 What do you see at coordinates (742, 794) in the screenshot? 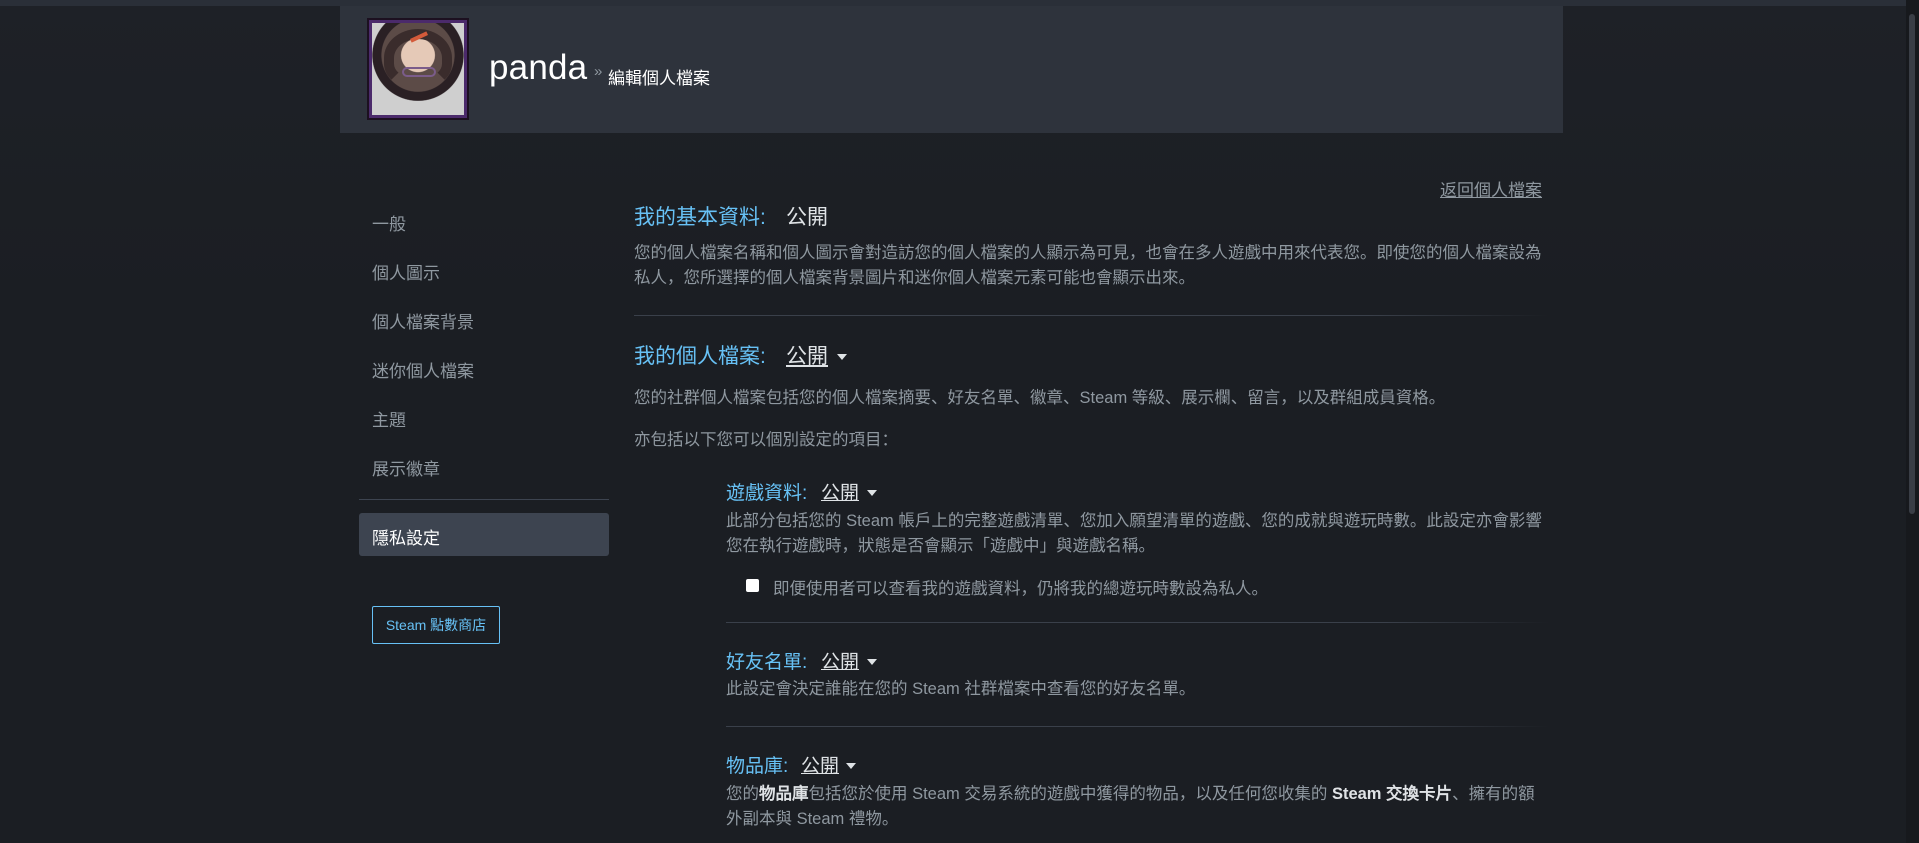
I see `inventory-desc-text: 您的` at bounding box center [742, 794].